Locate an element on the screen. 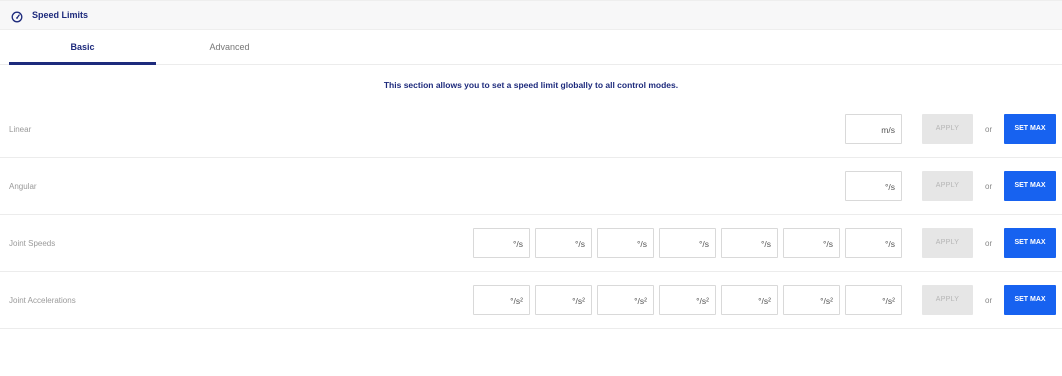 This screenshot has height=376, width=1062. unit-label: m/s is located at coordinates (888, 130).